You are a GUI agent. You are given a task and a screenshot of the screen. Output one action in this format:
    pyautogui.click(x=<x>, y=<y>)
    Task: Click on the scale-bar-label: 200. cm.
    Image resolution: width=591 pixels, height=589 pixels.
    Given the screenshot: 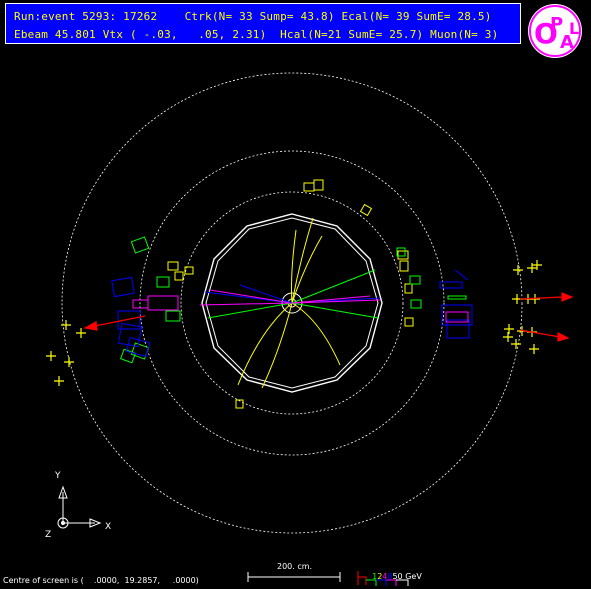 What is the action you would take?
    pyautogui.click(x=295, y=566)
    